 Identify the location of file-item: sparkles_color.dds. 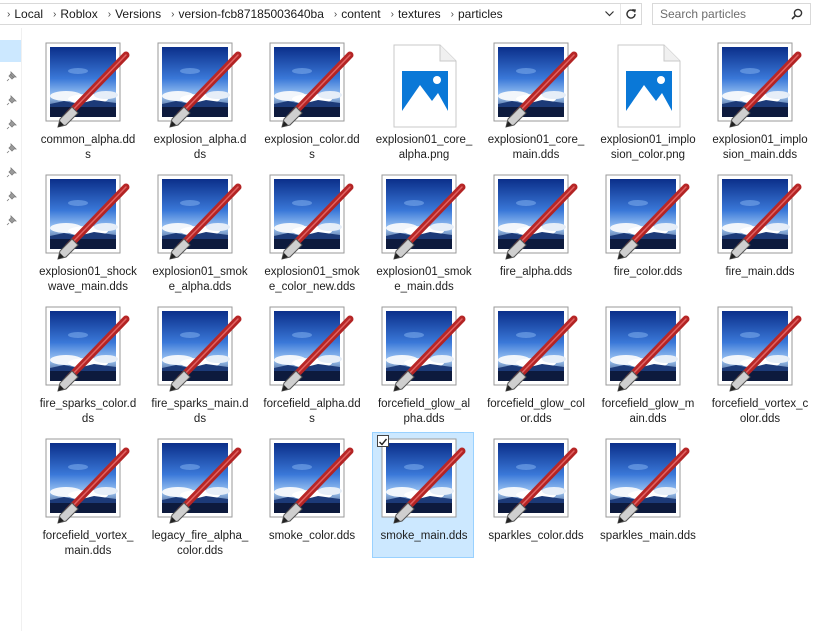
(536, 496).